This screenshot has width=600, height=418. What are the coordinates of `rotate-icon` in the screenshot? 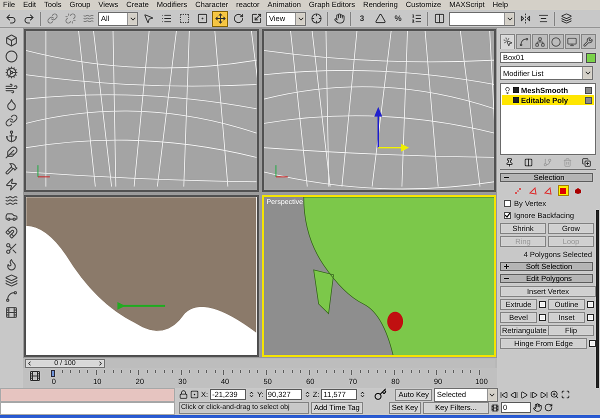 It's located at (238, 18).